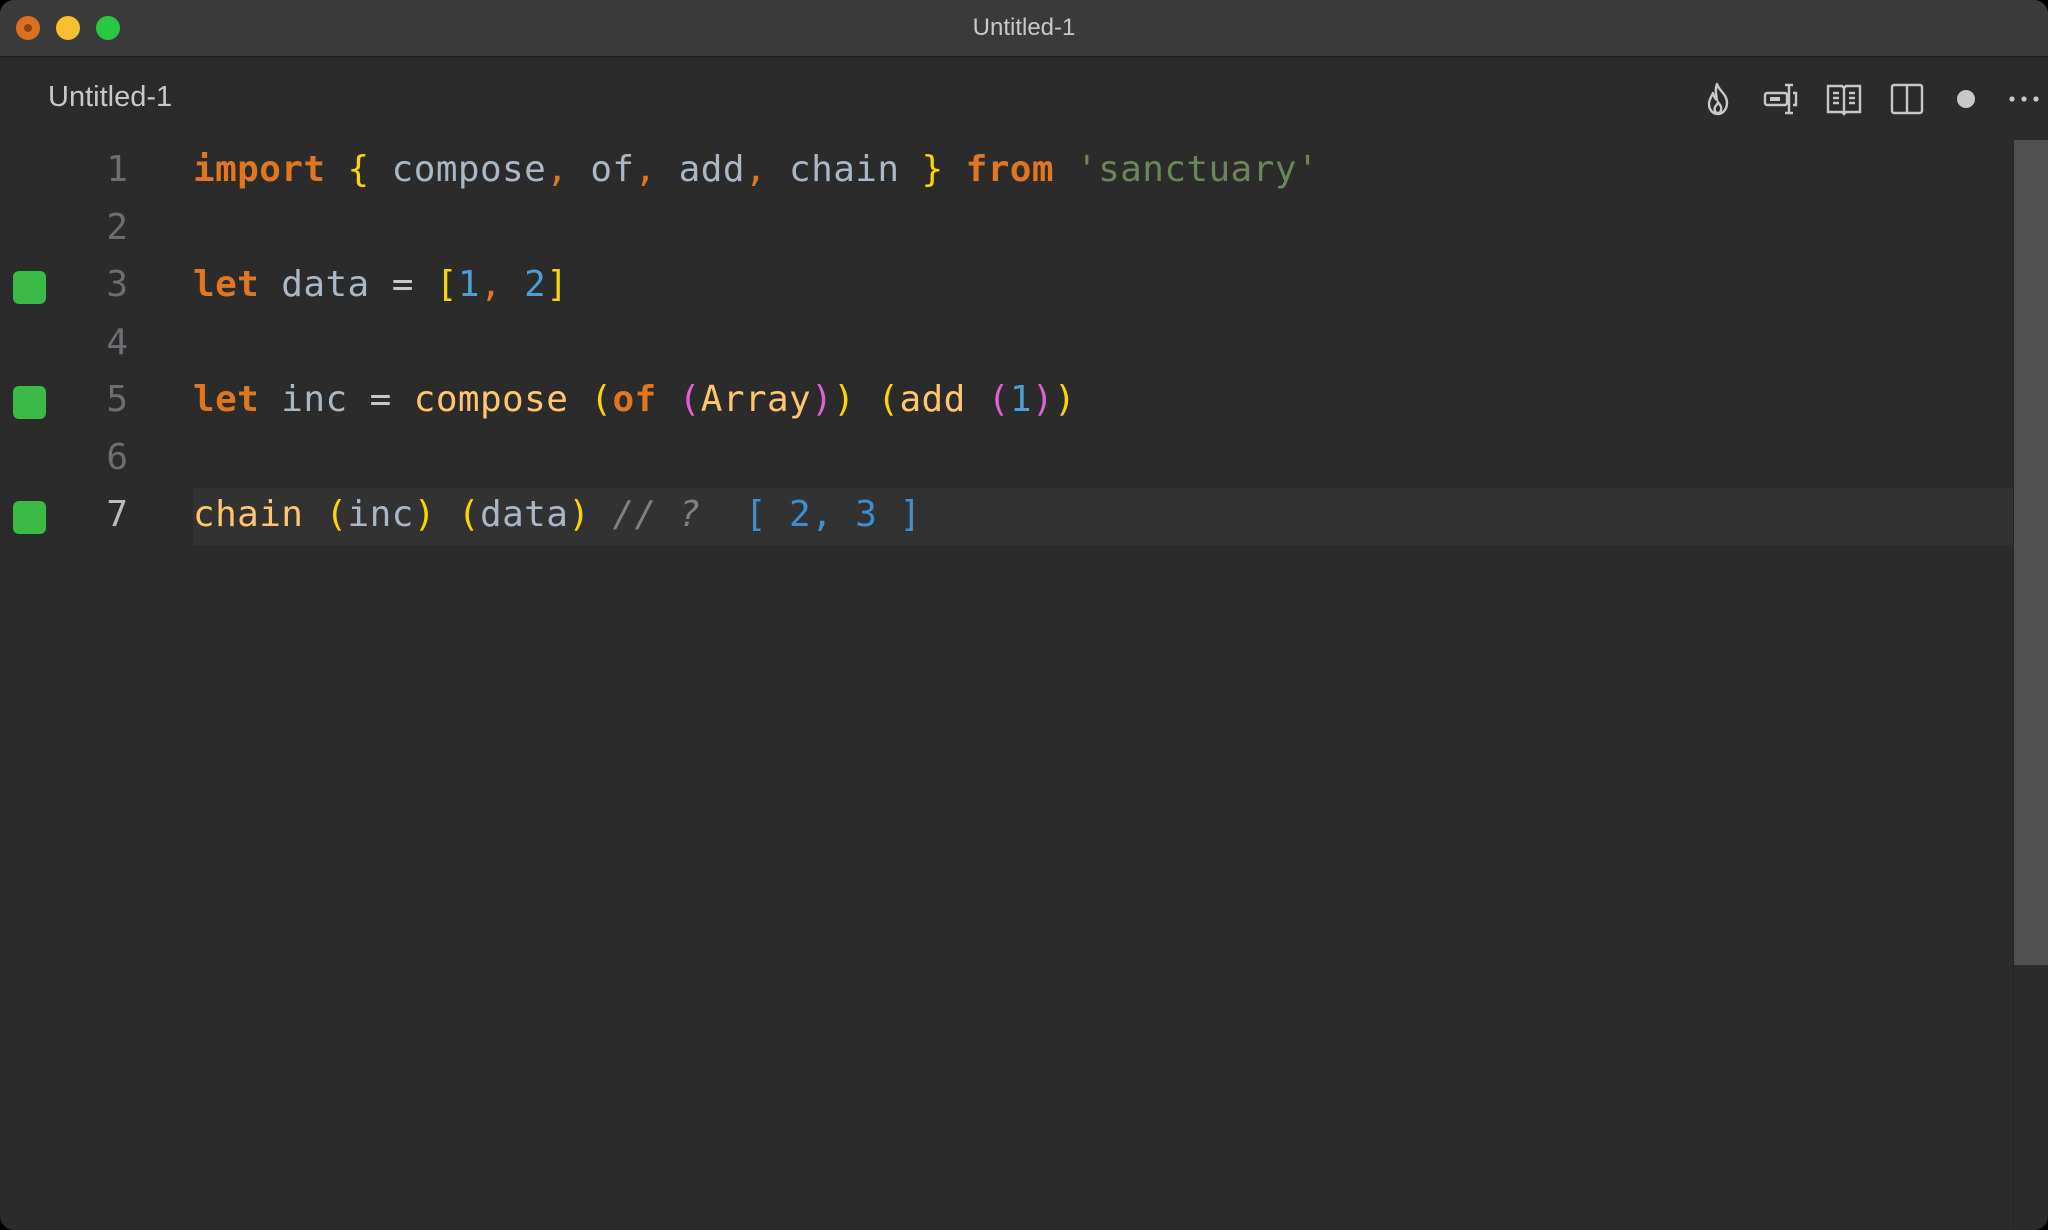  What do you see at coordinates (932, 169) in the screenshot?
I see `code-token: }` at bounding box center [932, 169].